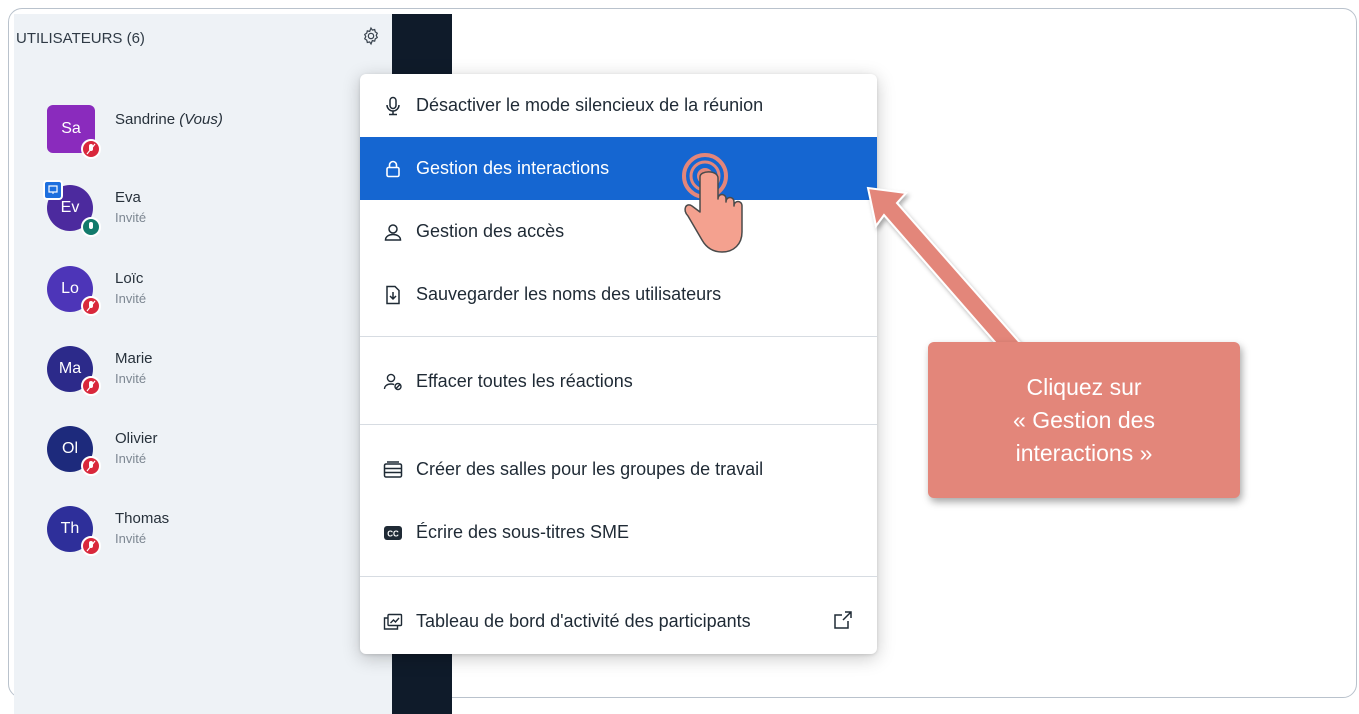  I want to click on callout-line: « Gestion des, so click(1084, 419).